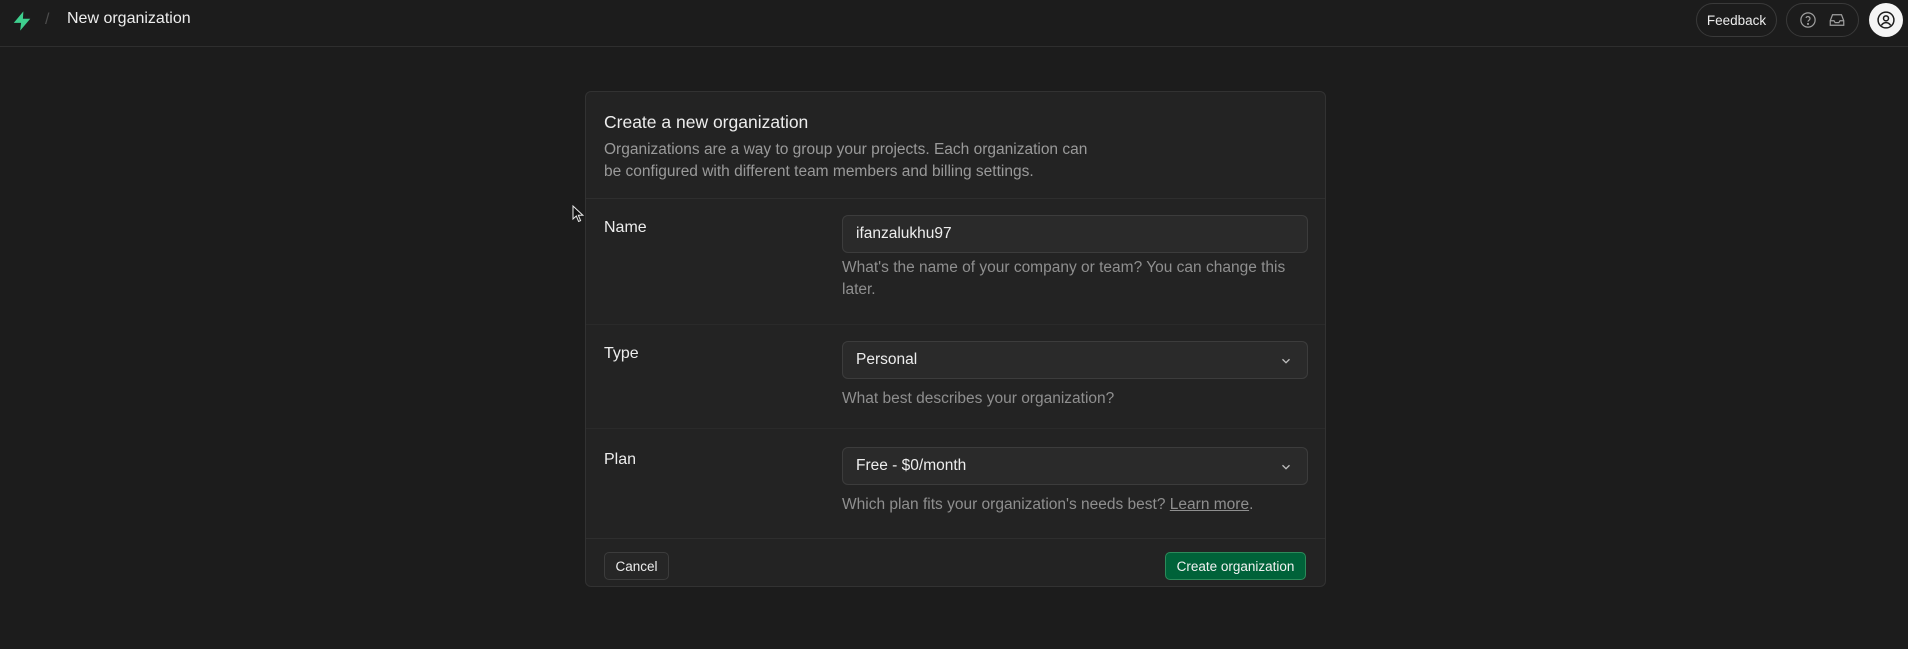  I want to click on name-input-value: ifanzalukhu97, so click(904, 233).